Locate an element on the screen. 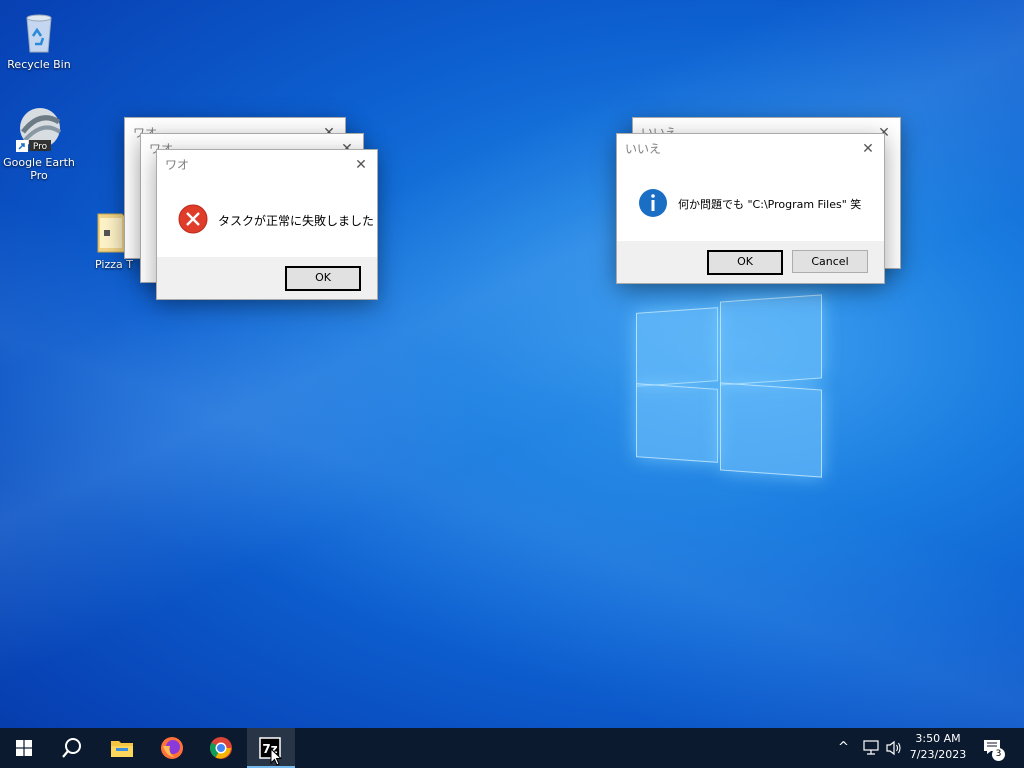 This screenshot has height=768, width=1024. search-button is located at coordinates (72, 748).